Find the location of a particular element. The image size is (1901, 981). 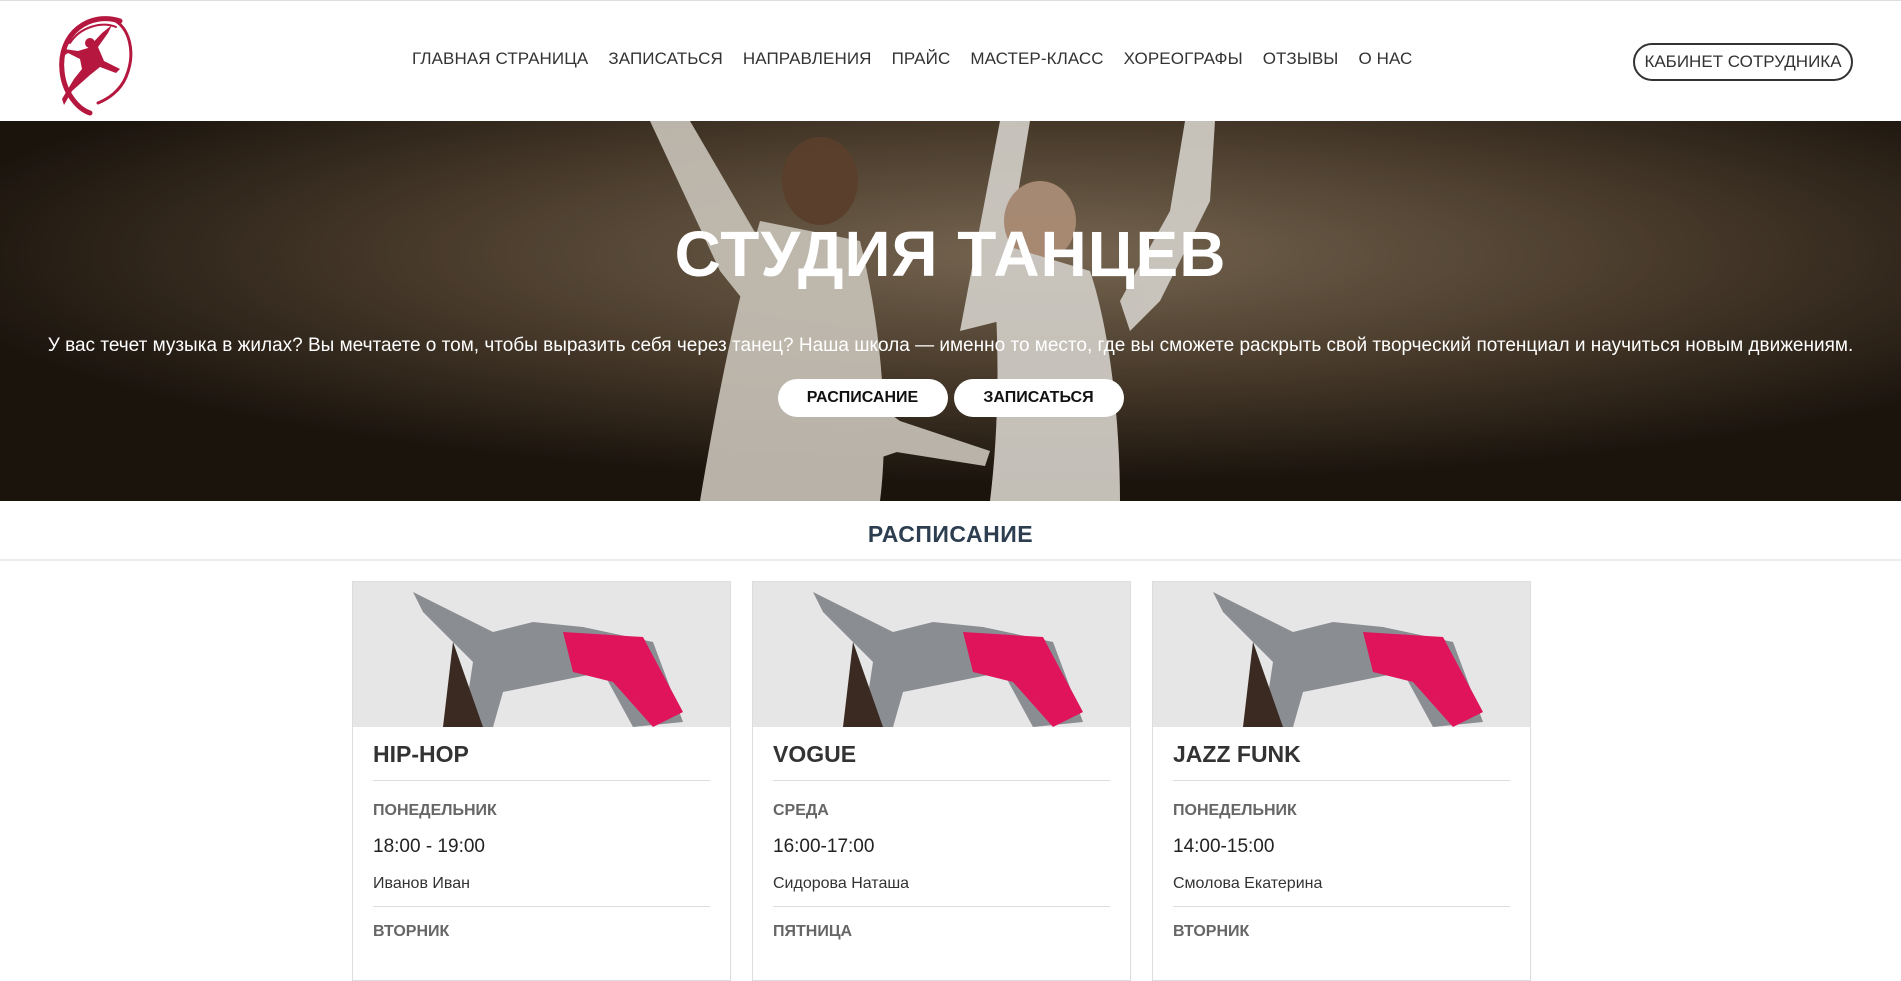

card-time: 14:00-15:00 is located at coordinates (1224, 846).